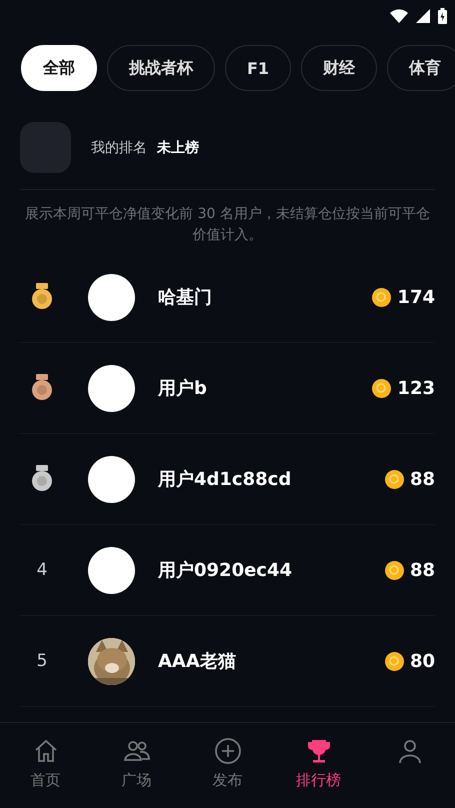 This screenshot has height=808, width=455. What do you see at coordinates (423, 16) in the screenshot?
I see `signal-icon` at bounding box center [423, 16].